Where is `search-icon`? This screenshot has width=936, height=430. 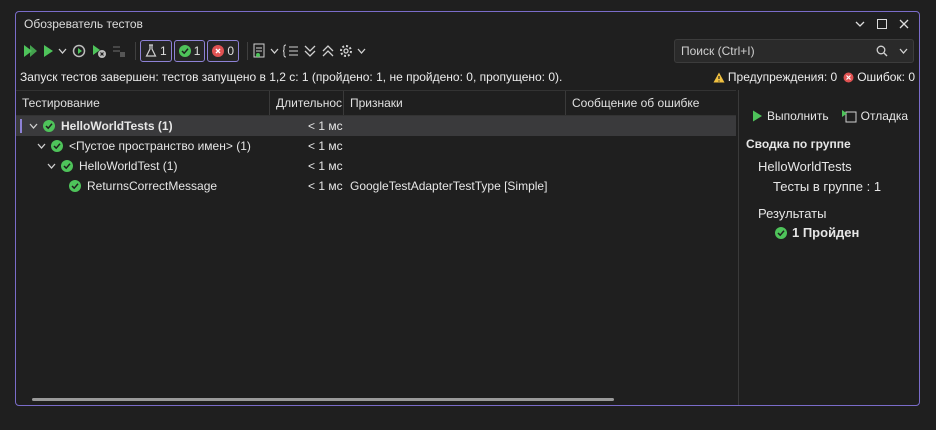
search-icon is located at coordinates (882, 51).